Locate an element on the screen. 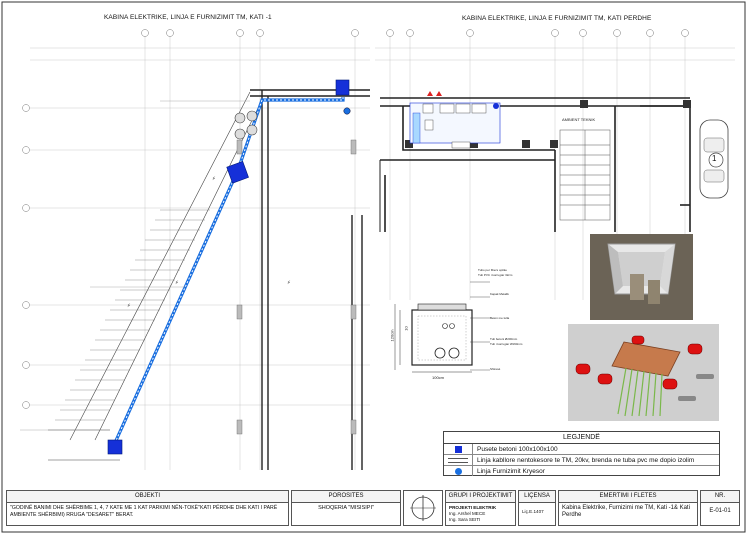 This screenshot has width=747, height=534. manhole-square-icon is located at coordinates (458, 449).